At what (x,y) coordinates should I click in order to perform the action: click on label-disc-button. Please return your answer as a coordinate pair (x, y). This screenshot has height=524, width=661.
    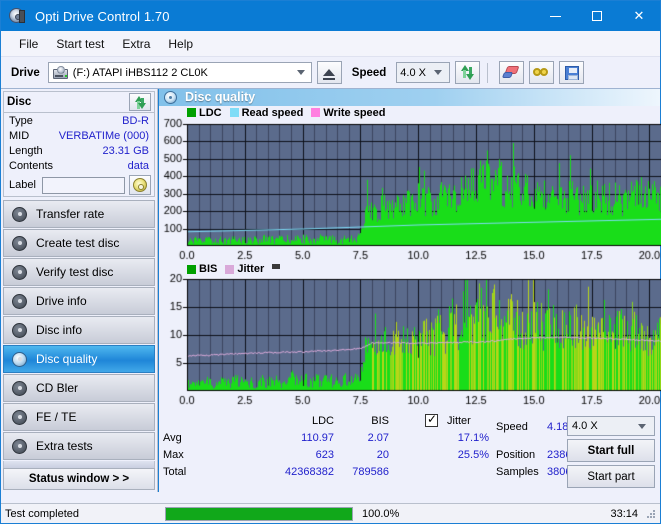
    Looking at the image, I should click on (139, 185).